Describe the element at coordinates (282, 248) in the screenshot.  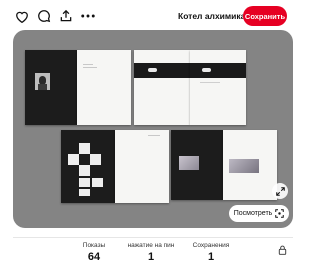
I see `lock-icon` at that location.